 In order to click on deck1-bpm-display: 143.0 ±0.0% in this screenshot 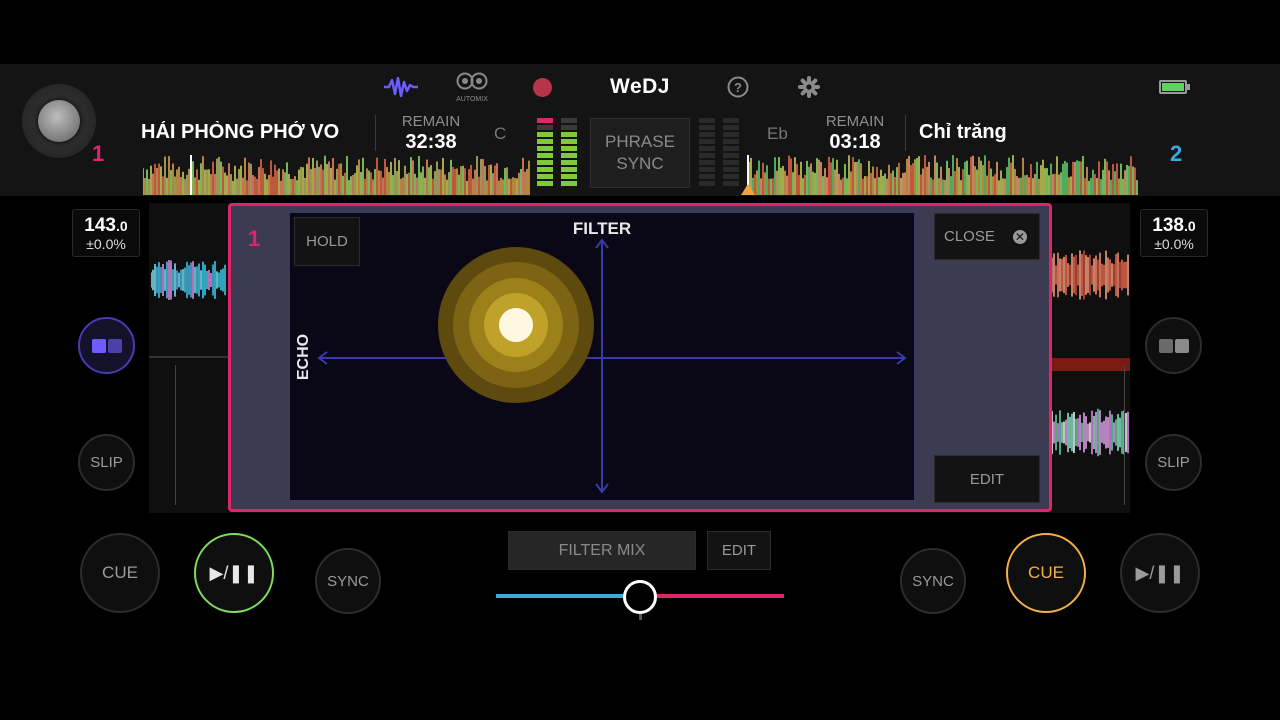, I will do `click(106, 233)`.